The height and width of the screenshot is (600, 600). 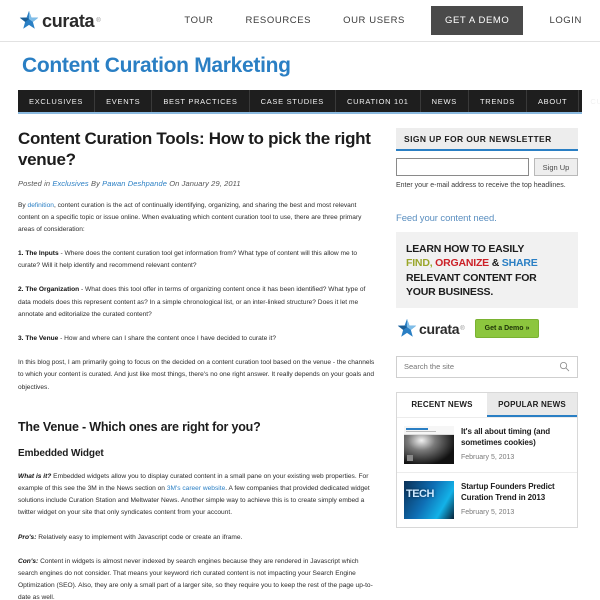 What do you see at coordinates (41, 205) in the screenshot?
I see `definition-link: definition` at bounding box center [41, 205].